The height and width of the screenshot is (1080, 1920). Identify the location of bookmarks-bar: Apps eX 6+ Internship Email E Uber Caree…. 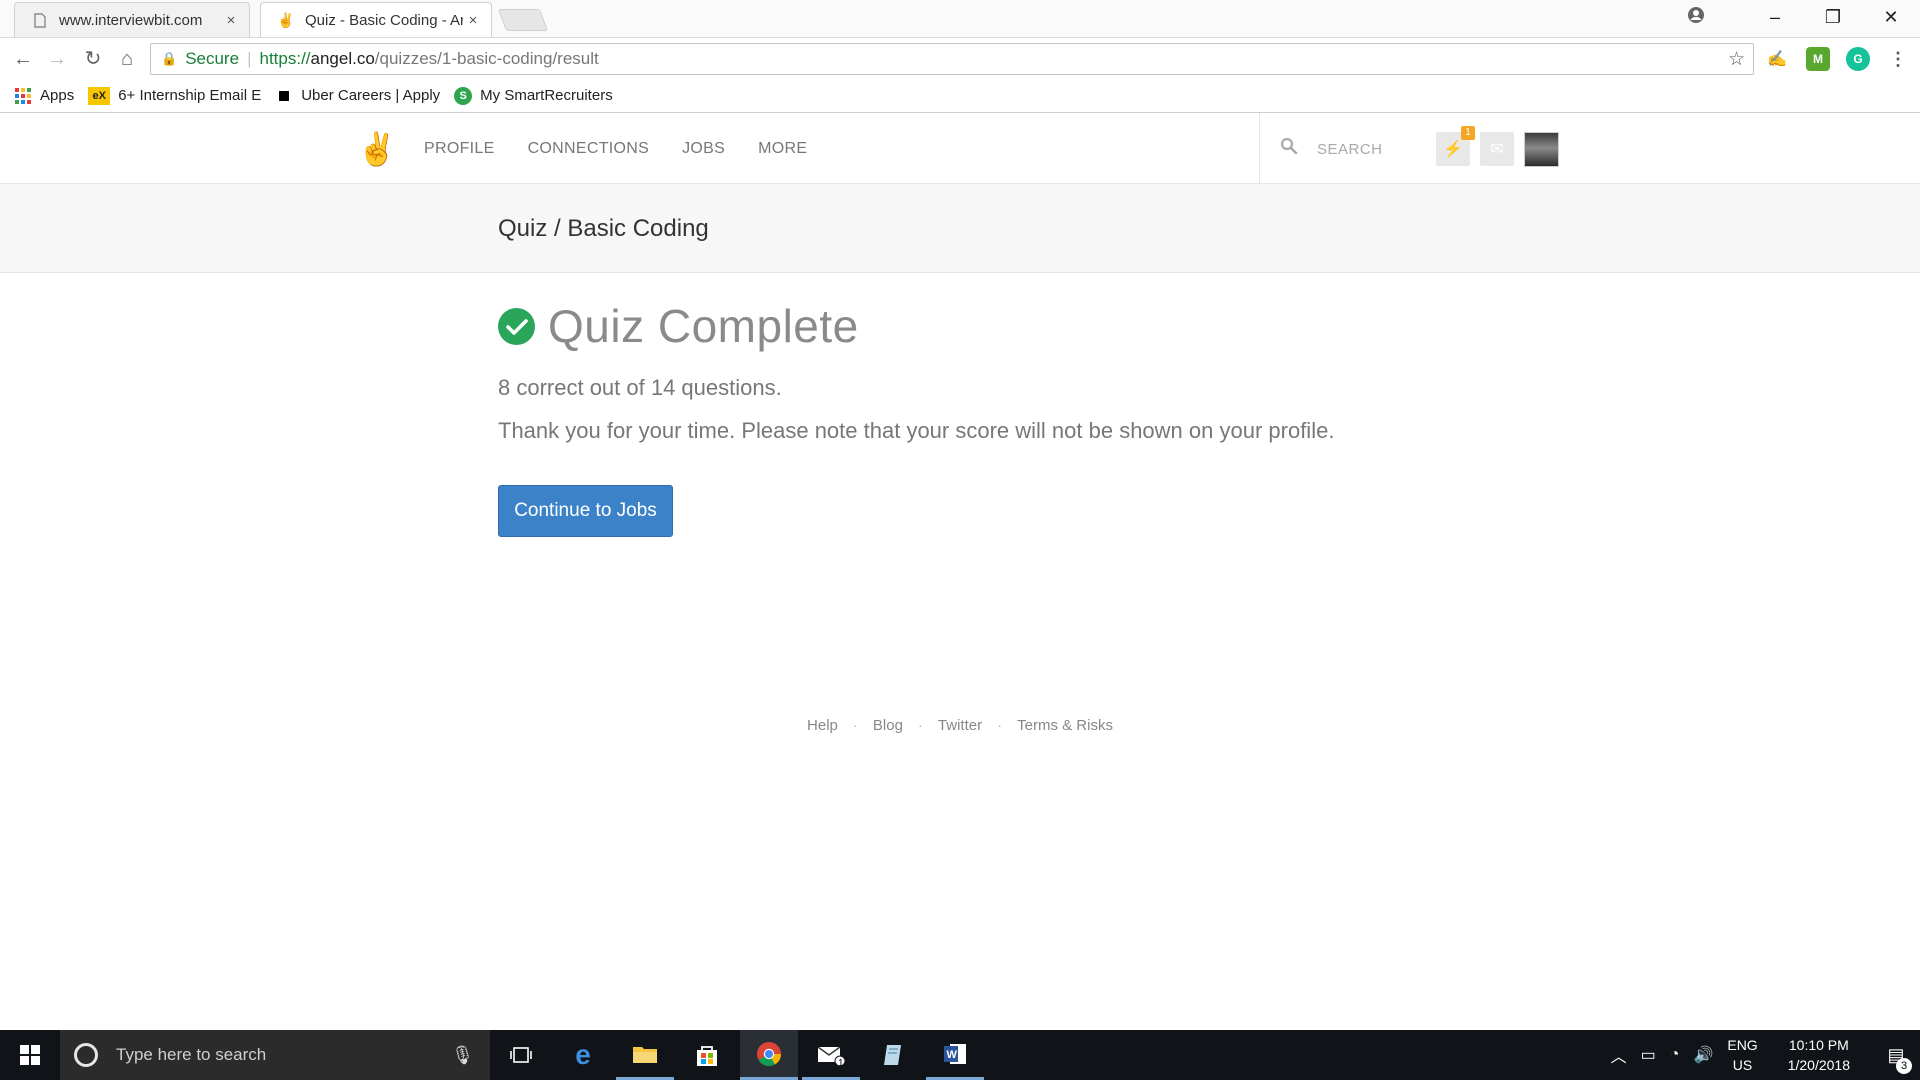
(960, 96).